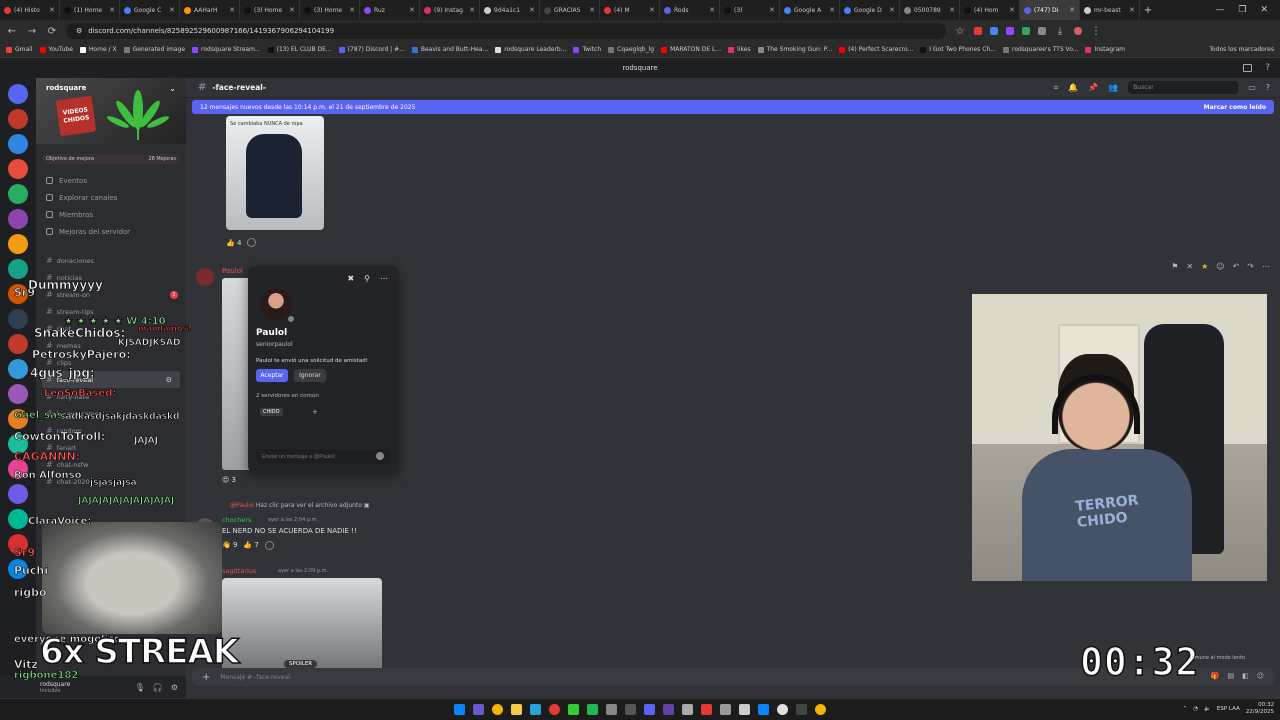 The width and height of the screenshot is (1280, 720). Describe the element at coordinates (1093, 87) in the screenshot. I see `pin-icon: 📌` at that location.